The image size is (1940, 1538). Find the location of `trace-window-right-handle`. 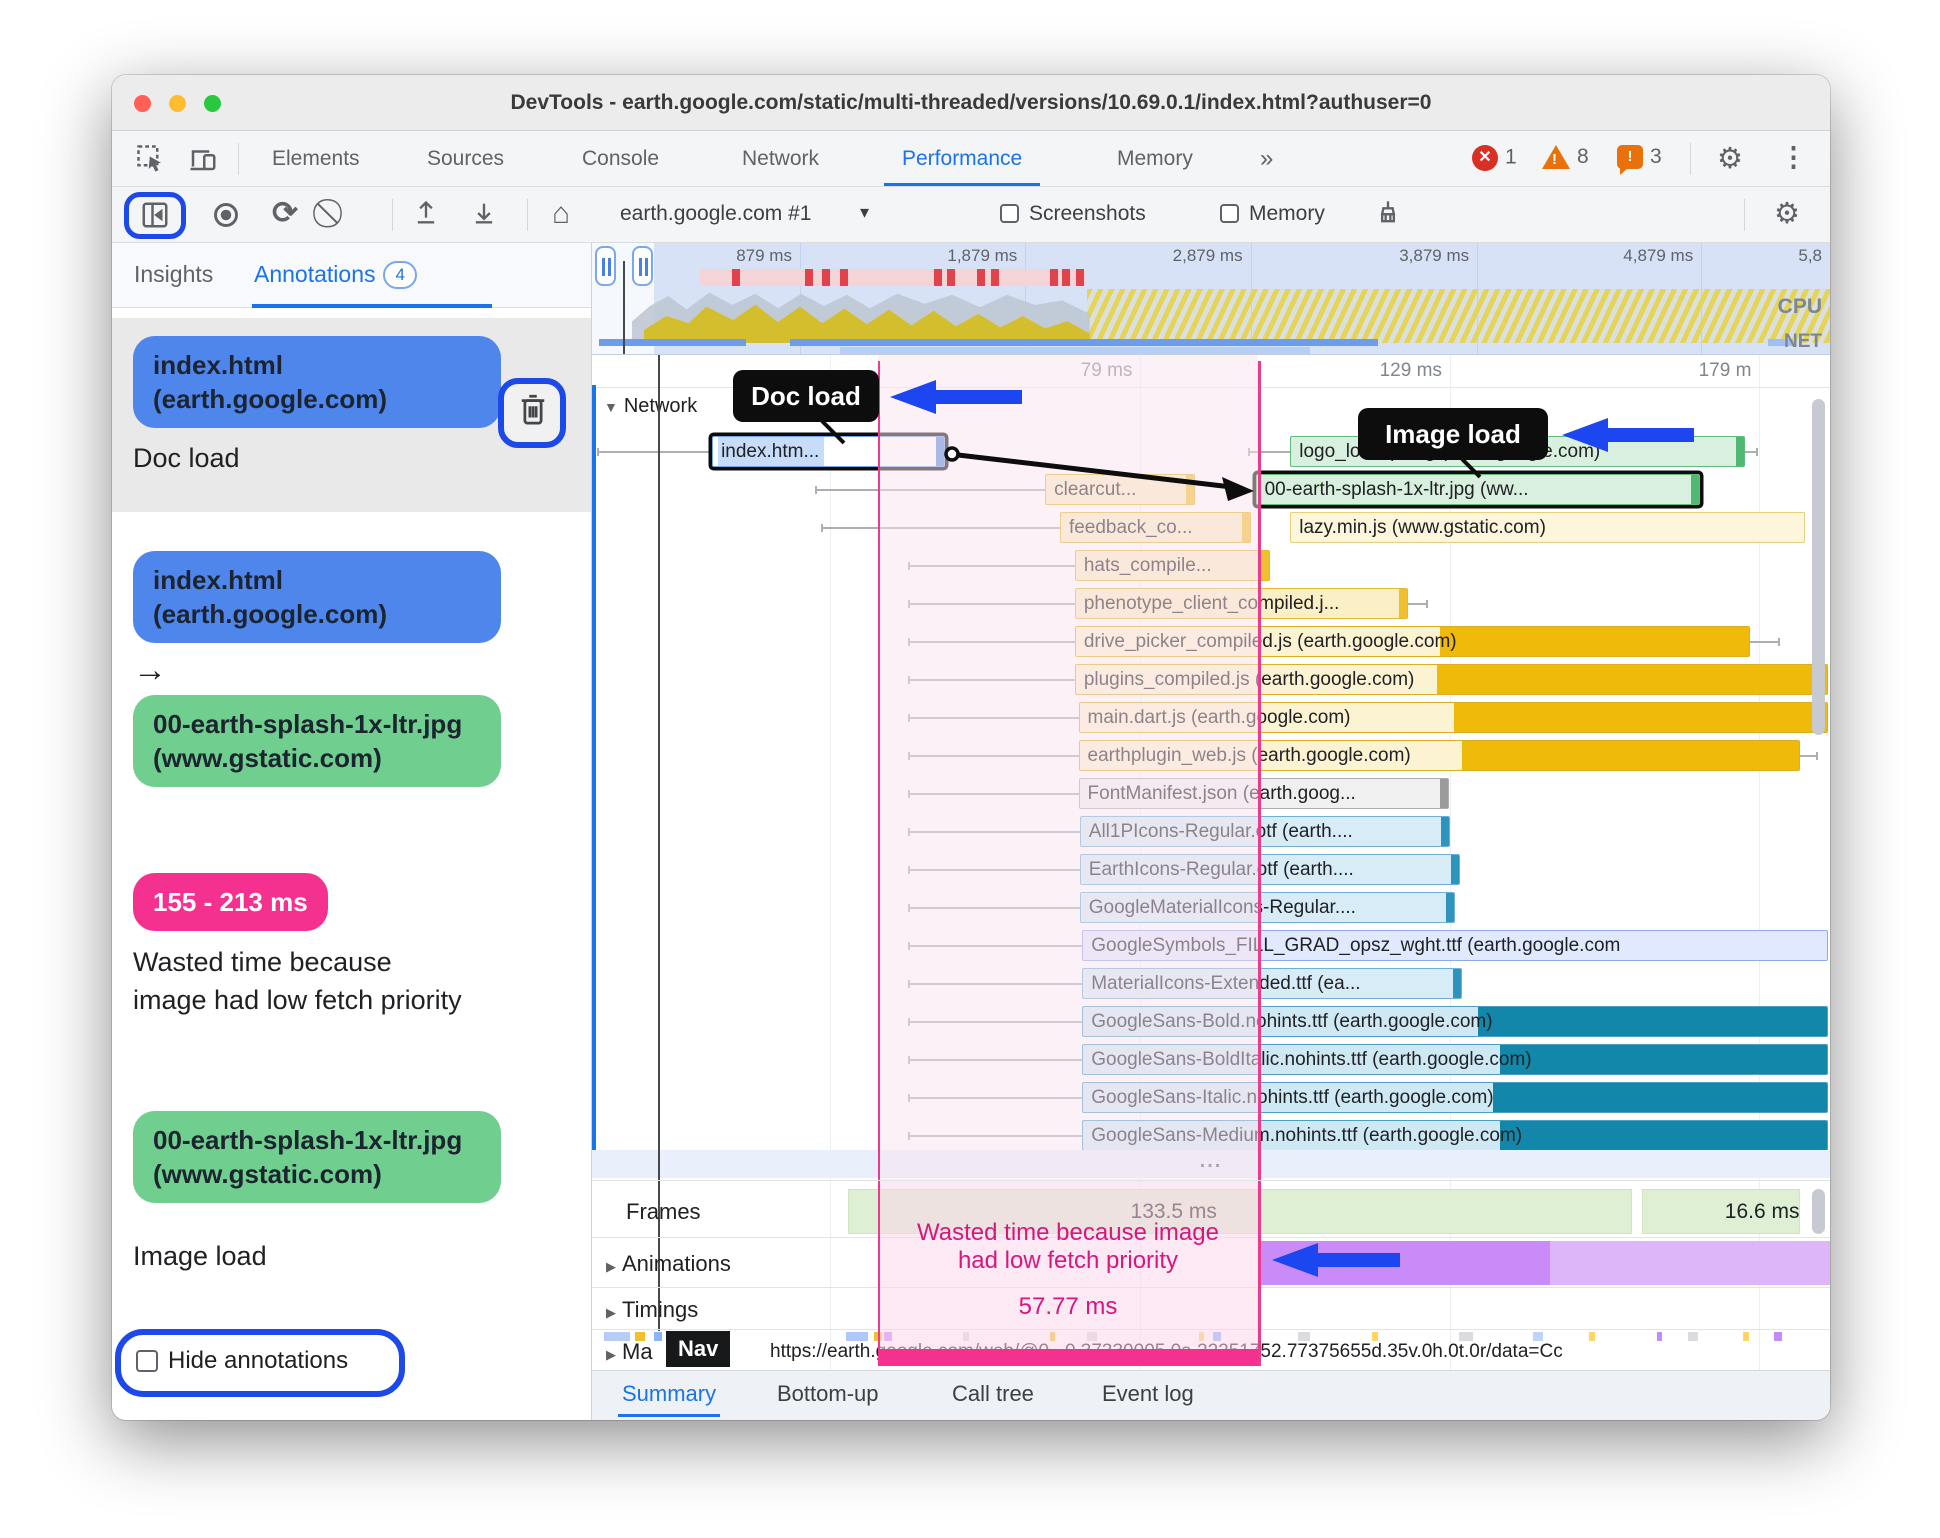

trace-window-right-handle is located at coordinates (642, 266).